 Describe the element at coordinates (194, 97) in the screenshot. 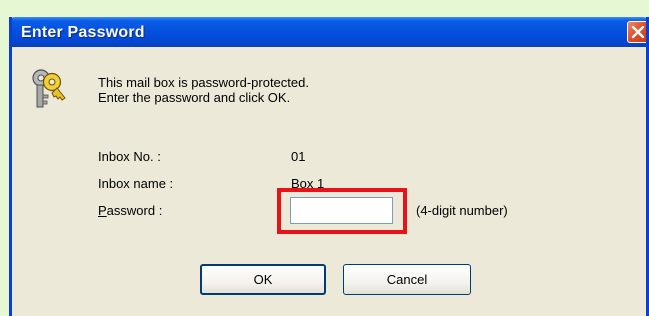

I see `message-line-2: Enter the password and click OK.` at that location.